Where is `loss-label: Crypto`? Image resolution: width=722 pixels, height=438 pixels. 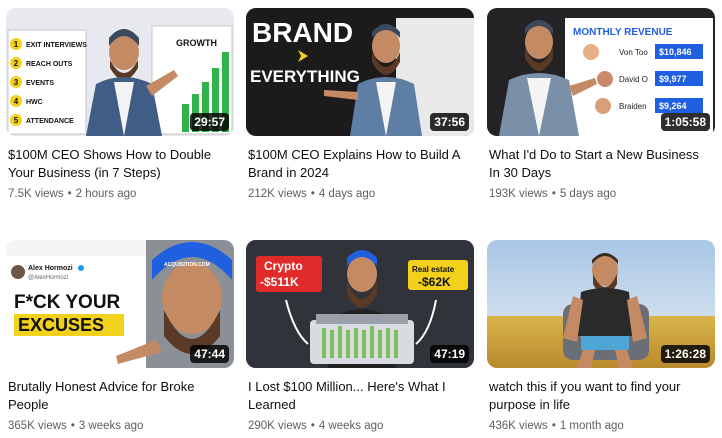
loss-label: Crypto is located at coordinates (283, 266).